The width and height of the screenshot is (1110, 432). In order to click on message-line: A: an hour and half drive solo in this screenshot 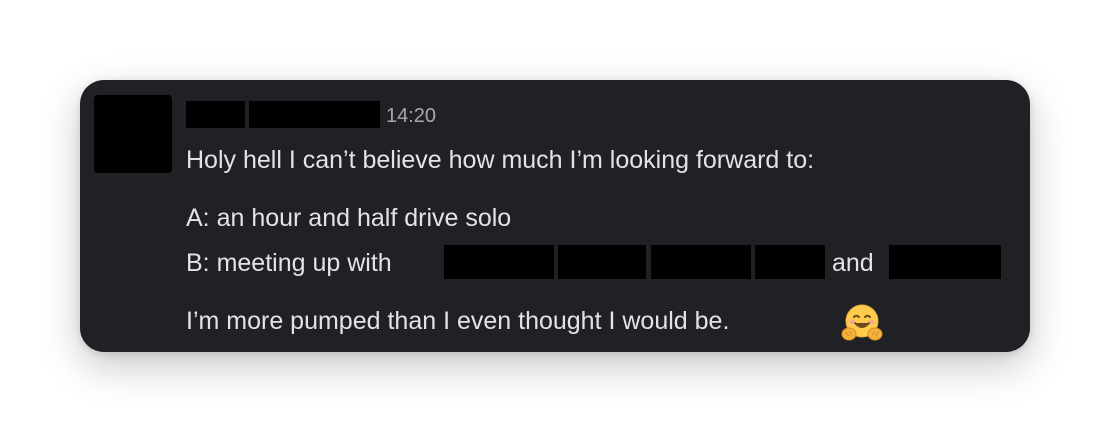, I will do `click(349, 218)`.